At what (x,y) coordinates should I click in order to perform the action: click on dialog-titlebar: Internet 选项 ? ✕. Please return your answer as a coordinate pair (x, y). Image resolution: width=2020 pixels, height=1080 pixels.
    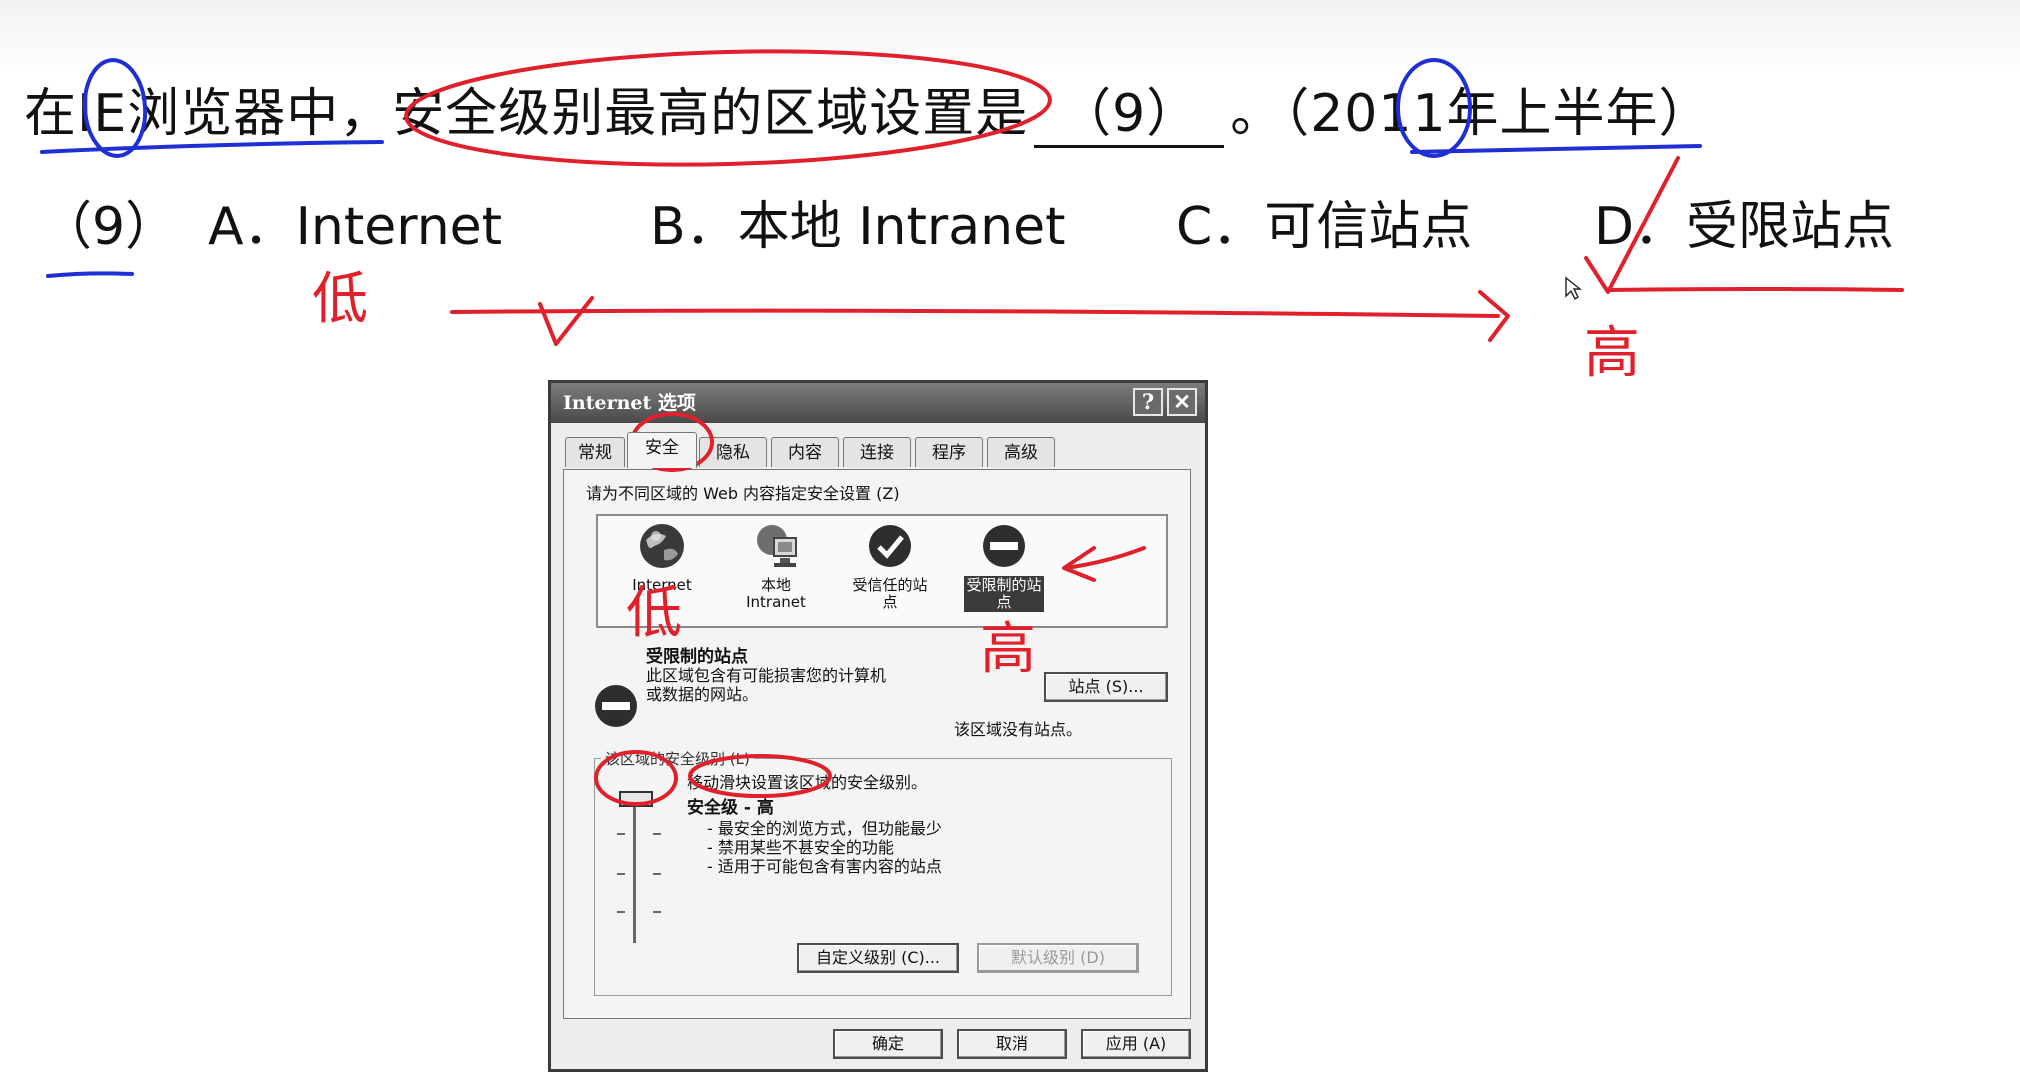
    Looking at the image, I should click on (878, 403).